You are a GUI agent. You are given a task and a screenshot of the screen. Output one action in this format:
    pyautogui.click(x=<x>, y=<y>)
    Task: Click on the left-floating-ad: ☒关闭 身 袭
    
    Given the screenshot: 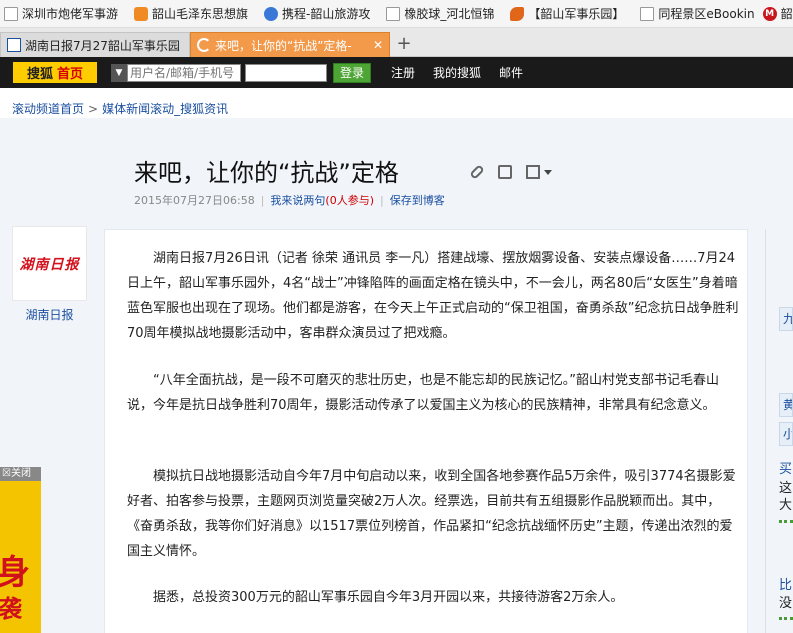 What is the action you would take?
    pyautogui.click(x=20, y=550)
    